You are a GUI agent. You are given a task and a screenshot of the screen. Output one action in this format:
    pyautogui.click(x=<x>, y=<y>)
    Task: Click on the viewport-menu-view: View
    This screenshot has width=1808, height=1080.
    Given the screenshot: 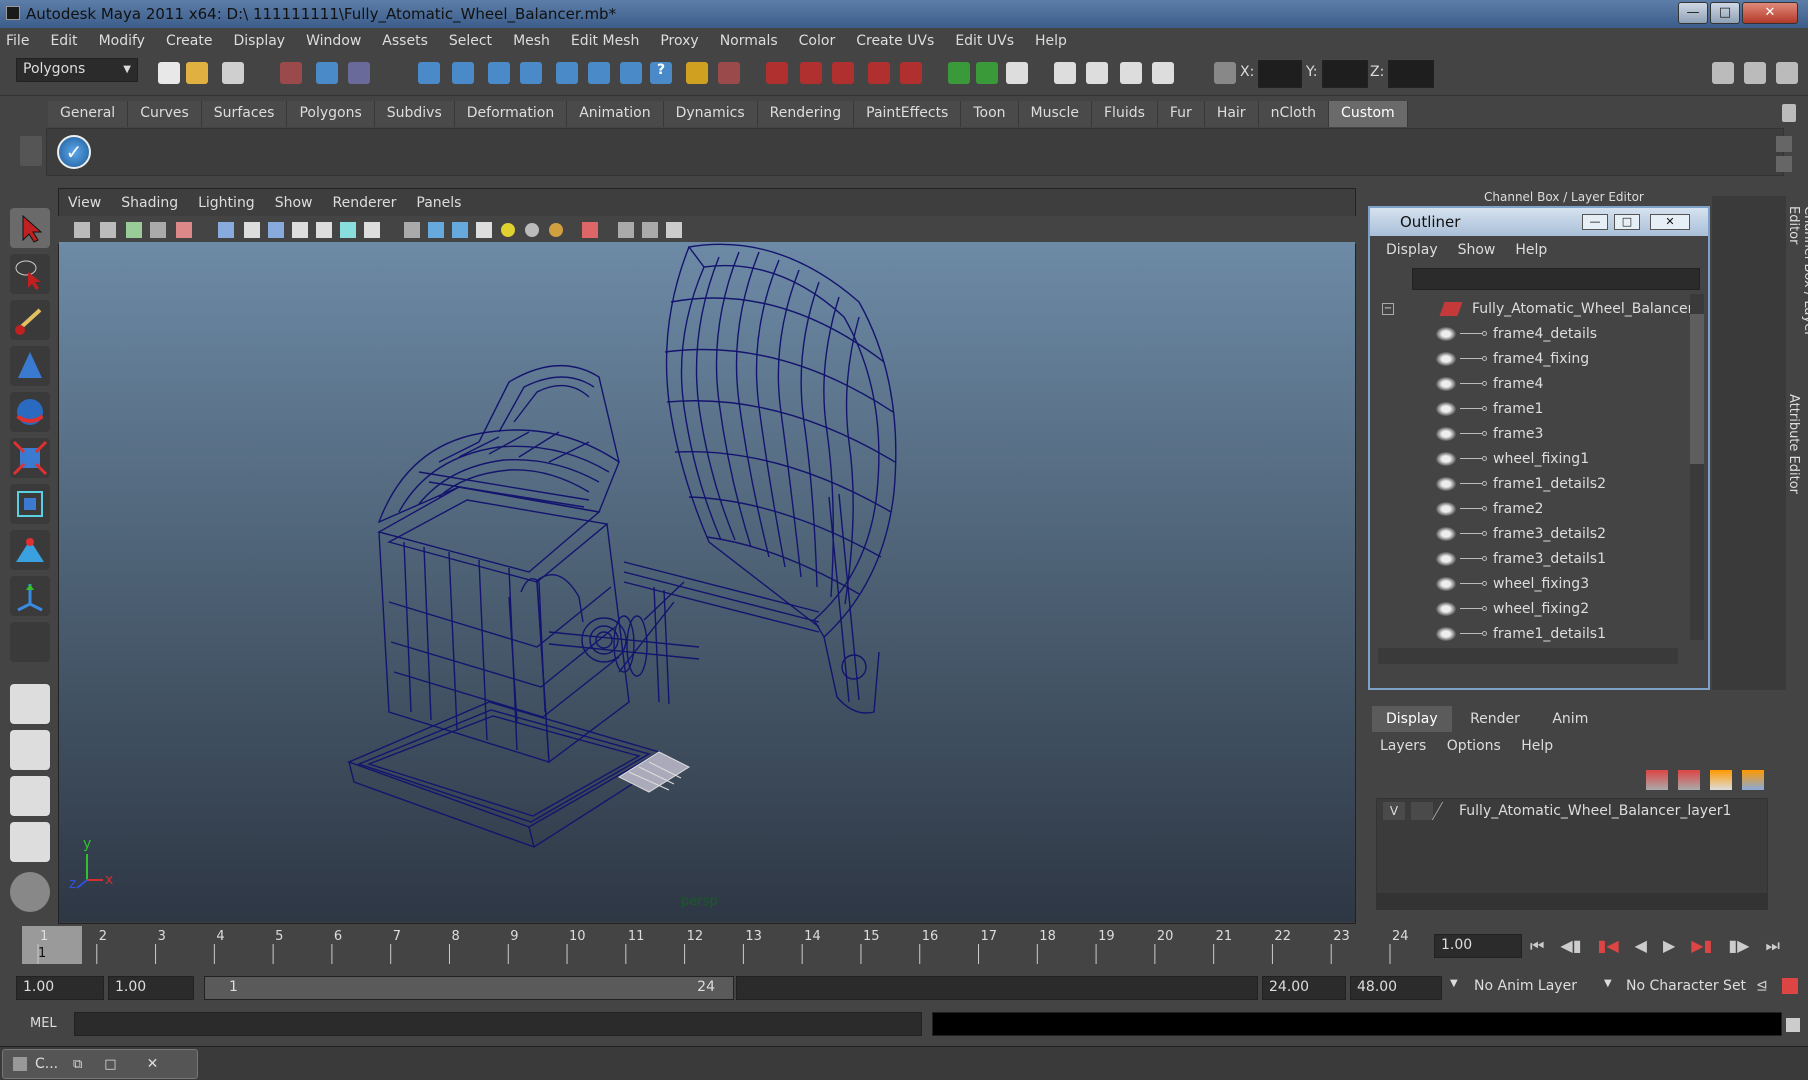 What is the action you would take?
    pyautogui.click(x=84, y=203)
    